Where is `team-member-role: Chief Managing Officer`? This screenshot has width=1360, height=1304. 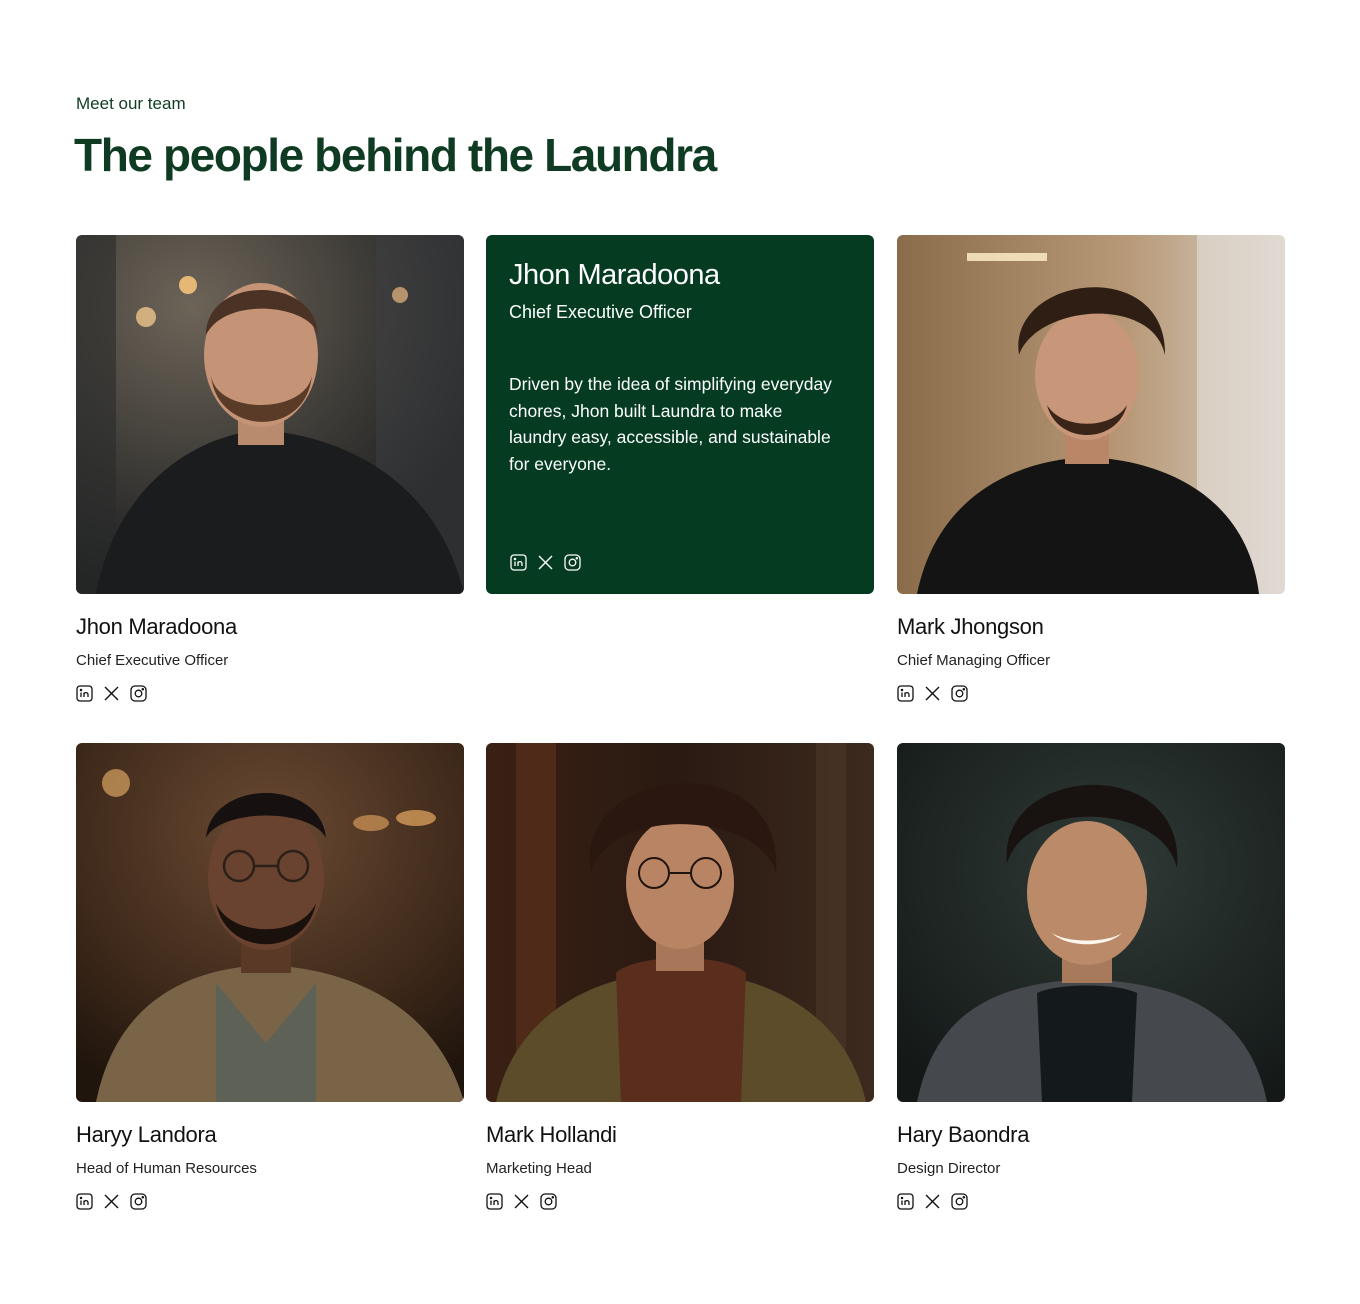 team-member-role: Chief Managing Officer is located at coordinates (974, 660).